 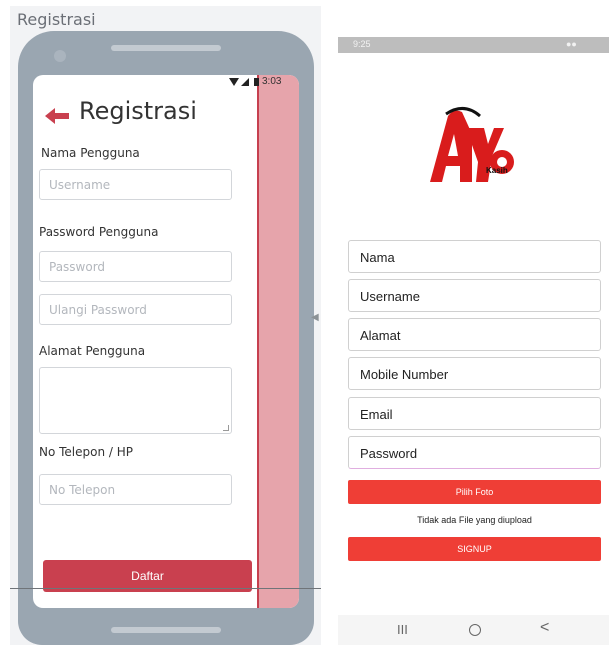 What do you see at coordinates (474, 256) in the screenshot?
I see `nama-field: Nama` at bounding box center [474, 256].